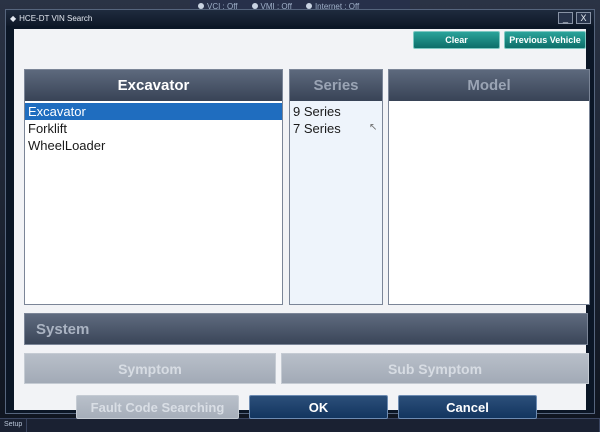  I want to click on list-item-forklift: Forklift, so click(153, 128).